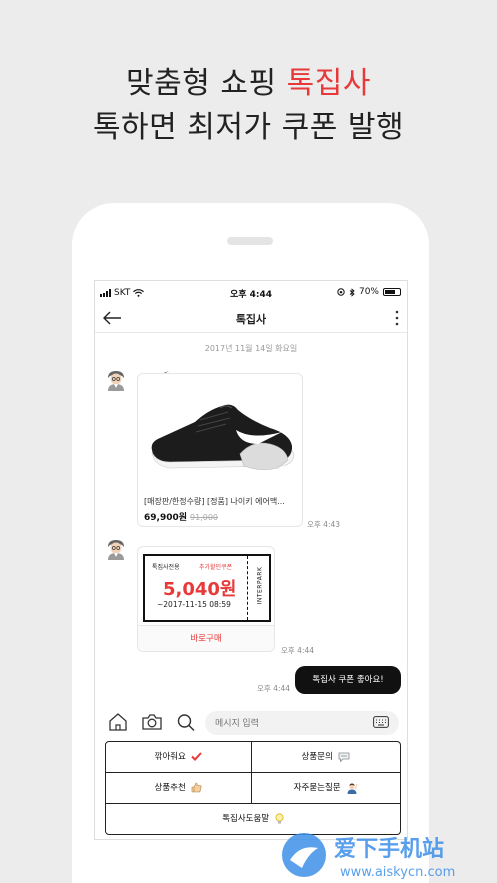  I want to click on person-raising-hand-icon, so click(352, 788).